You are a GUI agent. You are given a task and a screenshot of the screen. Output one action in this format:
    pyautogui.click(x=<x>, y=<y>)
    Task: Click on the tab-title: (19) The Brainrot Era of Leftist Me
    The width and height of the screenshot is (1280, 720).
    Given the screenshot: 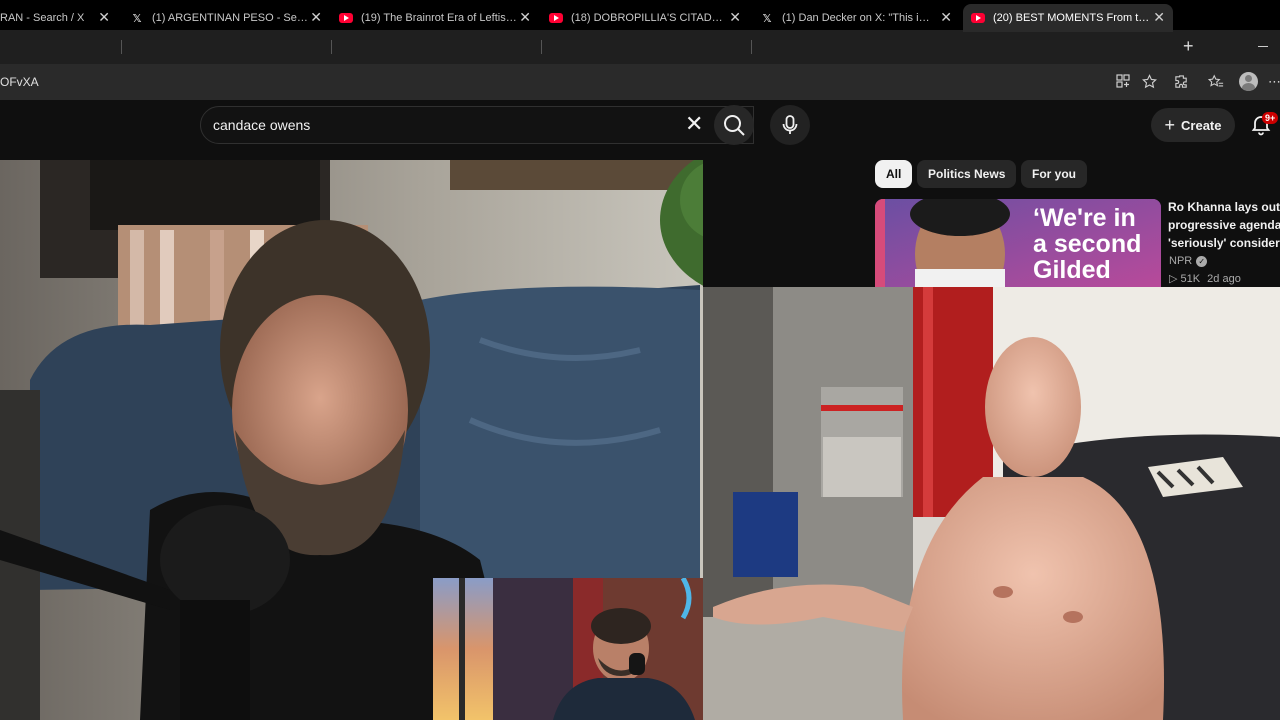 What is the action you would take?
    pyautogui.click(x=440, y=18)
    